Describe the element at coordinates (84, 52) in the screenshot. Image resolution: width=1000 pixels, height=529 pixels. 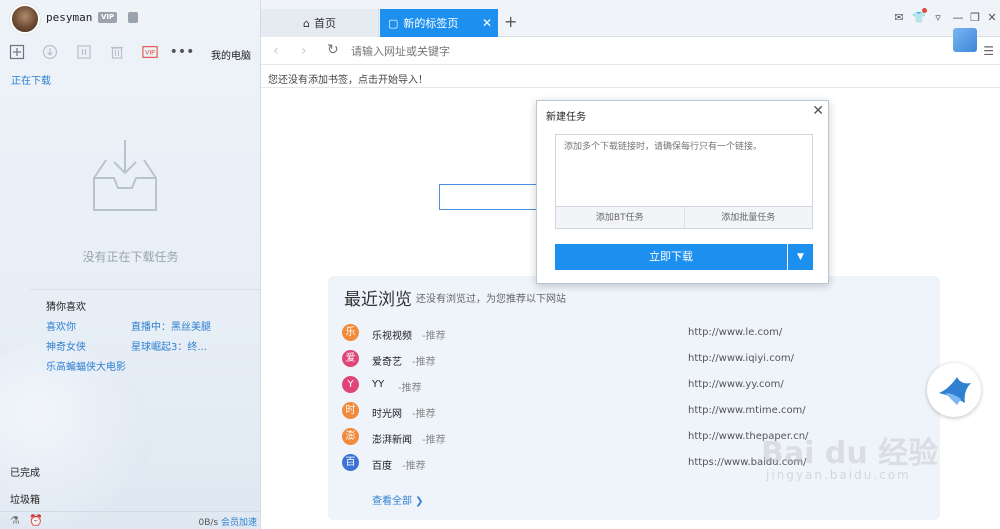
I see `pause-icon` at that location.